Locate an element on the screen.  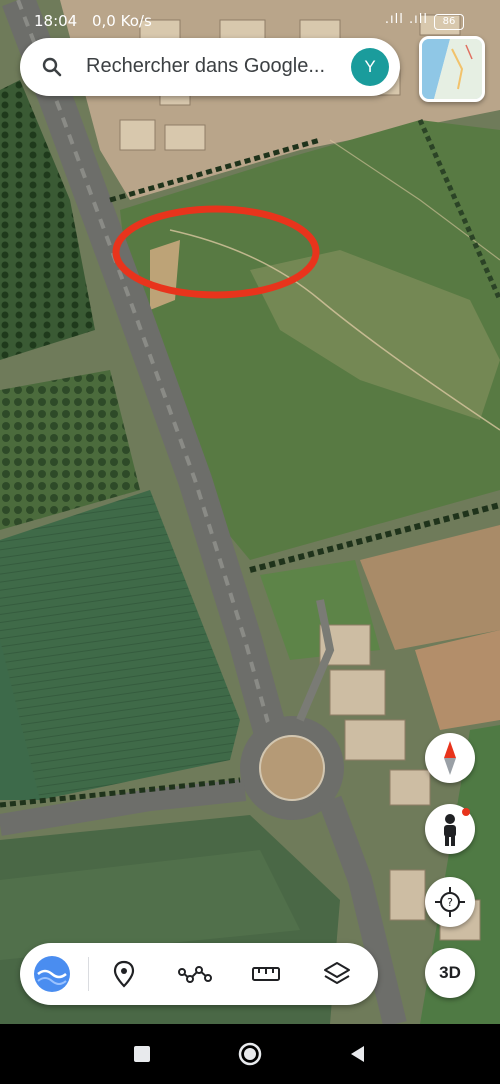
3d-toggle-button: 3D is located at coordinates (450, 973).